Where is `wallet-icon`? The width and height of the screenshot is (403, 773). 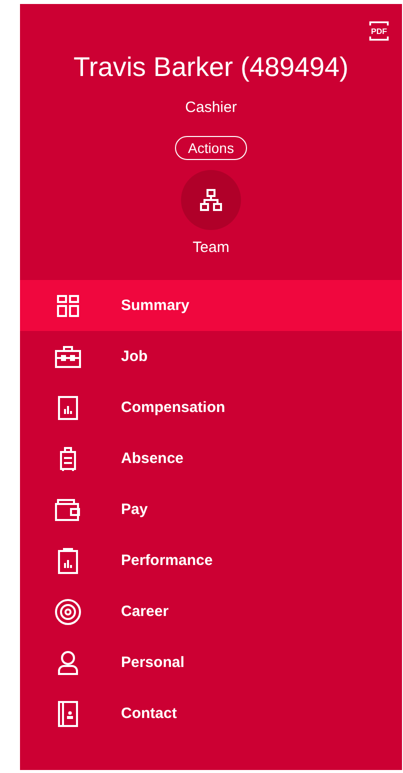 wallet-icon is located at coordinates (68, 509).